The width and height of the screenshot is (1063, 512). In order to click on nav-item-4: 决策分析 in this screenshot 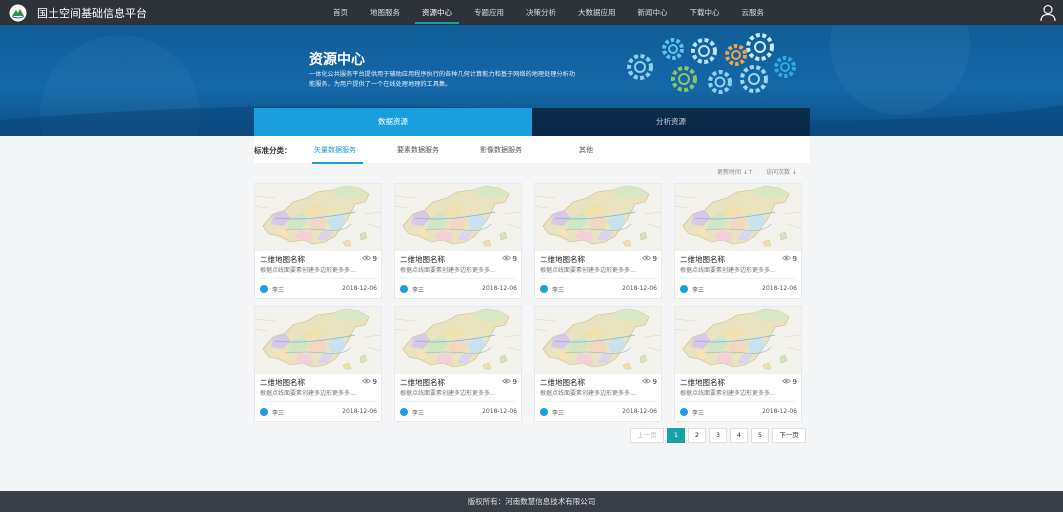, I will do `click(541, 12)`.